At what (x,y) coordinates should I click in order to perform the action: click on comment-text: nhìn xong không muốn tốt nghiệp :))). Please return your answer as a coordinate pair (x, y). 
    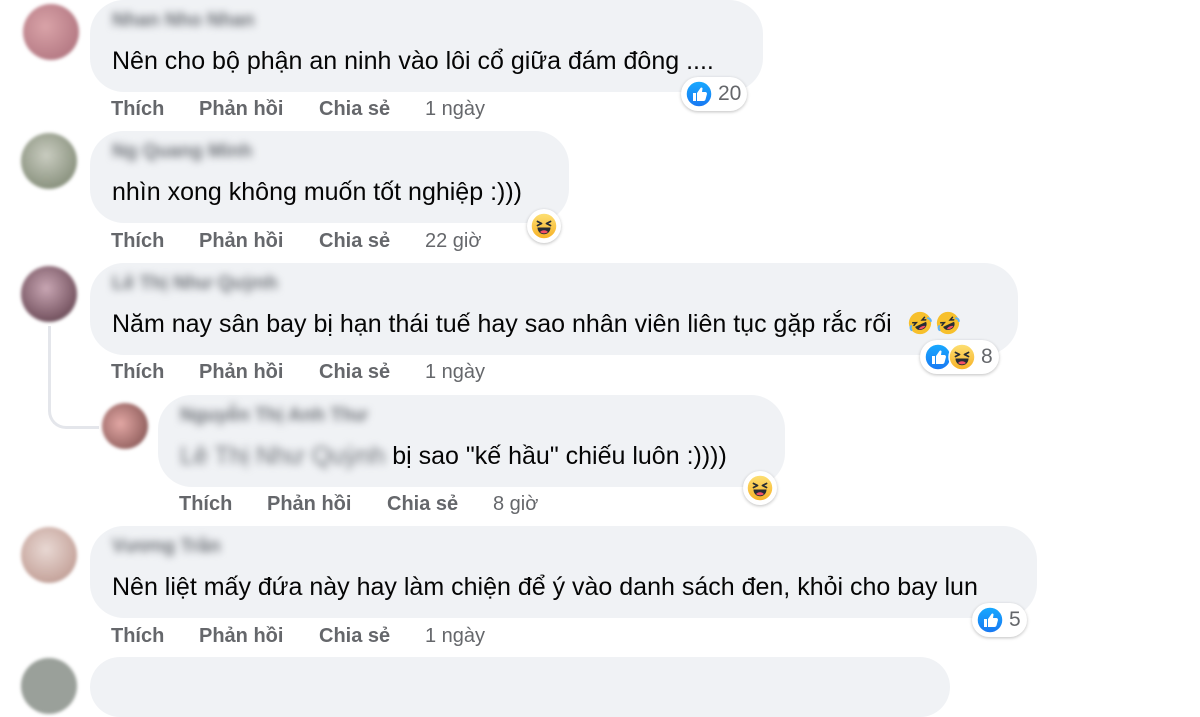
    Looking at the image, I should click on (317, 192).